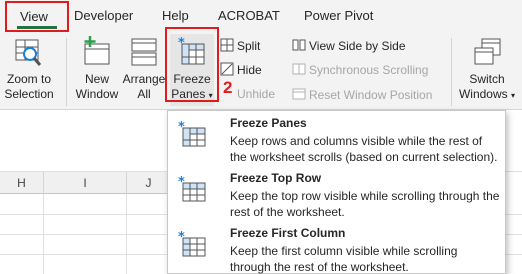 The image size is (522, 274). Describe the element at coordinates (487, 79) in the screenshot. I see `switch-label-1: Switch` at that location.